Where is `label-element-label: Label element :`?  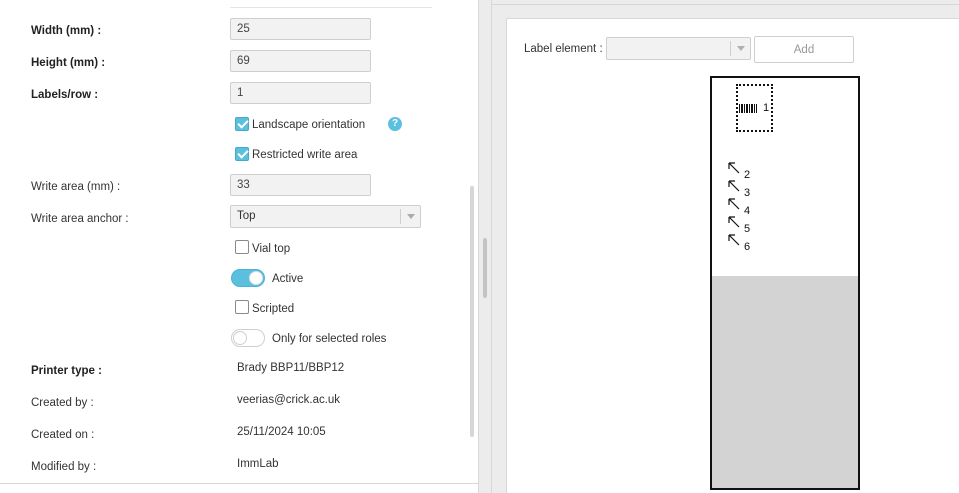
label-element-label: Label element : is located at coordinates (563, 49).